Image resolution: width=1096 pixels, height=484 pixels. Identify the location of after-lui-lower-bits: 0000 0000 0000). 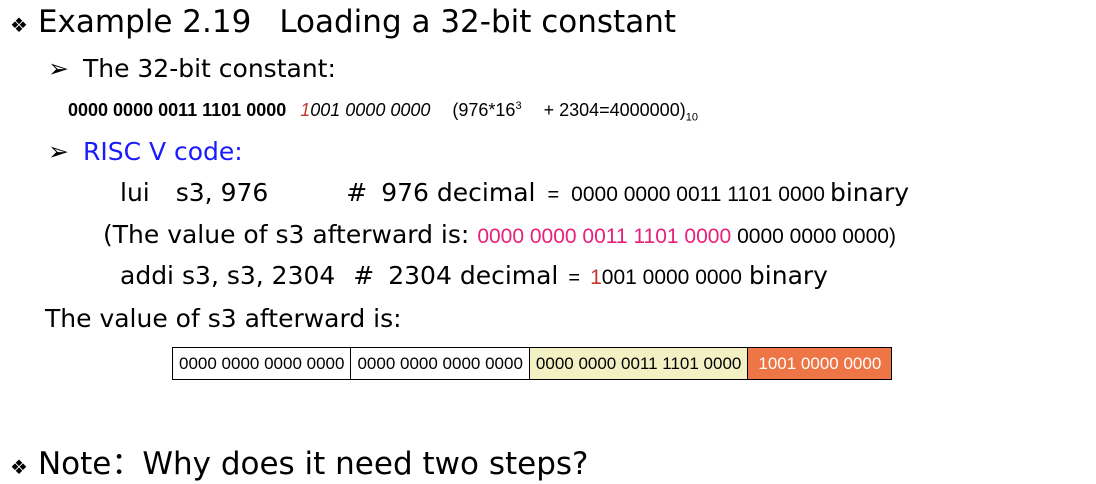
(816, 236).